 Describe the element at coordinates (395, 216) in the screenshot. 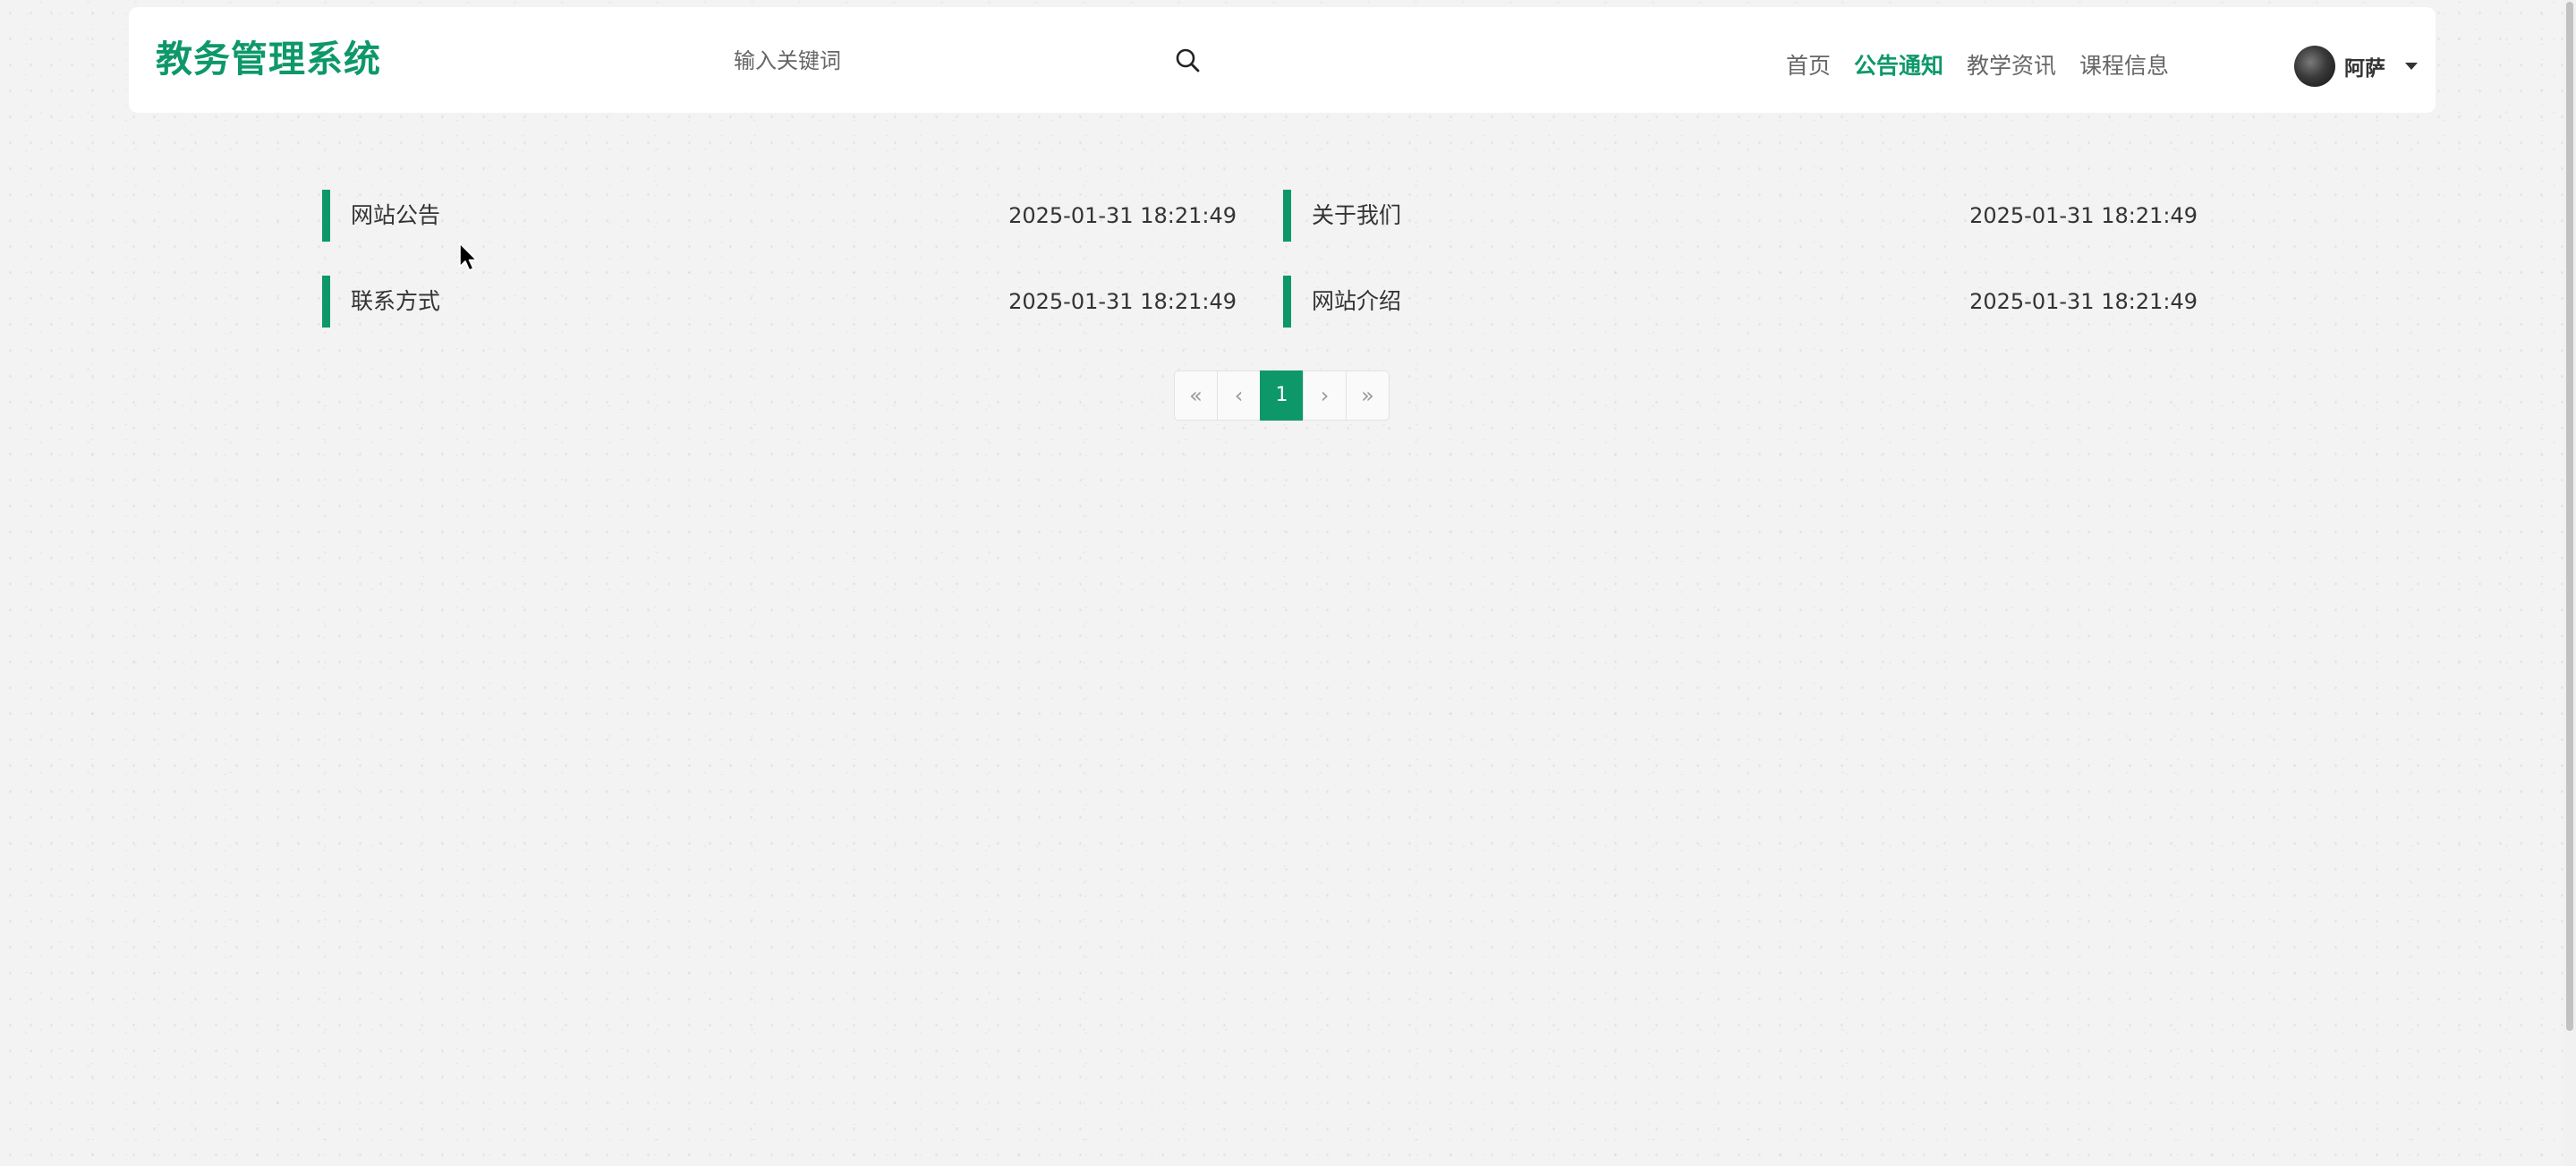

I see `notice-title: 网站公告` at that location.